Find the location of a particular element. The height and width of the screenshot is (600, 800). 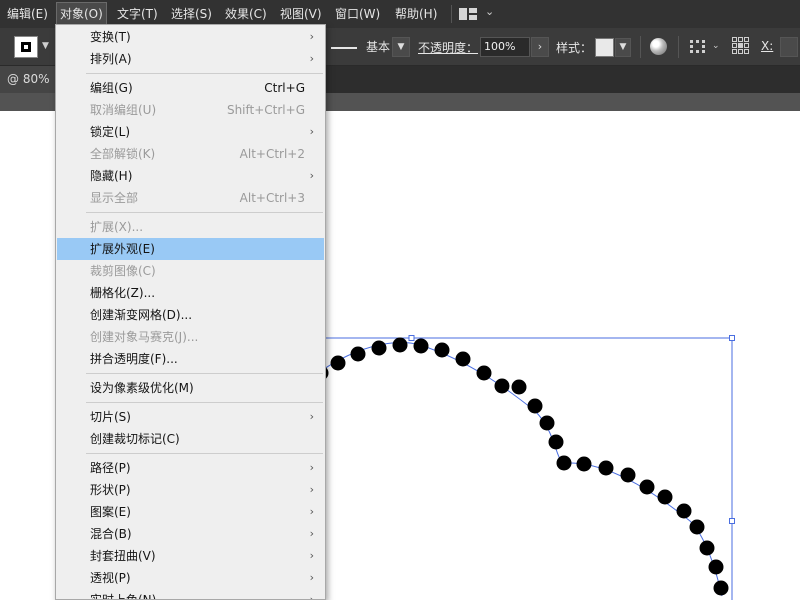

menu-item-3: 取消编组(U) Shift+Ctrl+G is located at coordinates (190, 110).